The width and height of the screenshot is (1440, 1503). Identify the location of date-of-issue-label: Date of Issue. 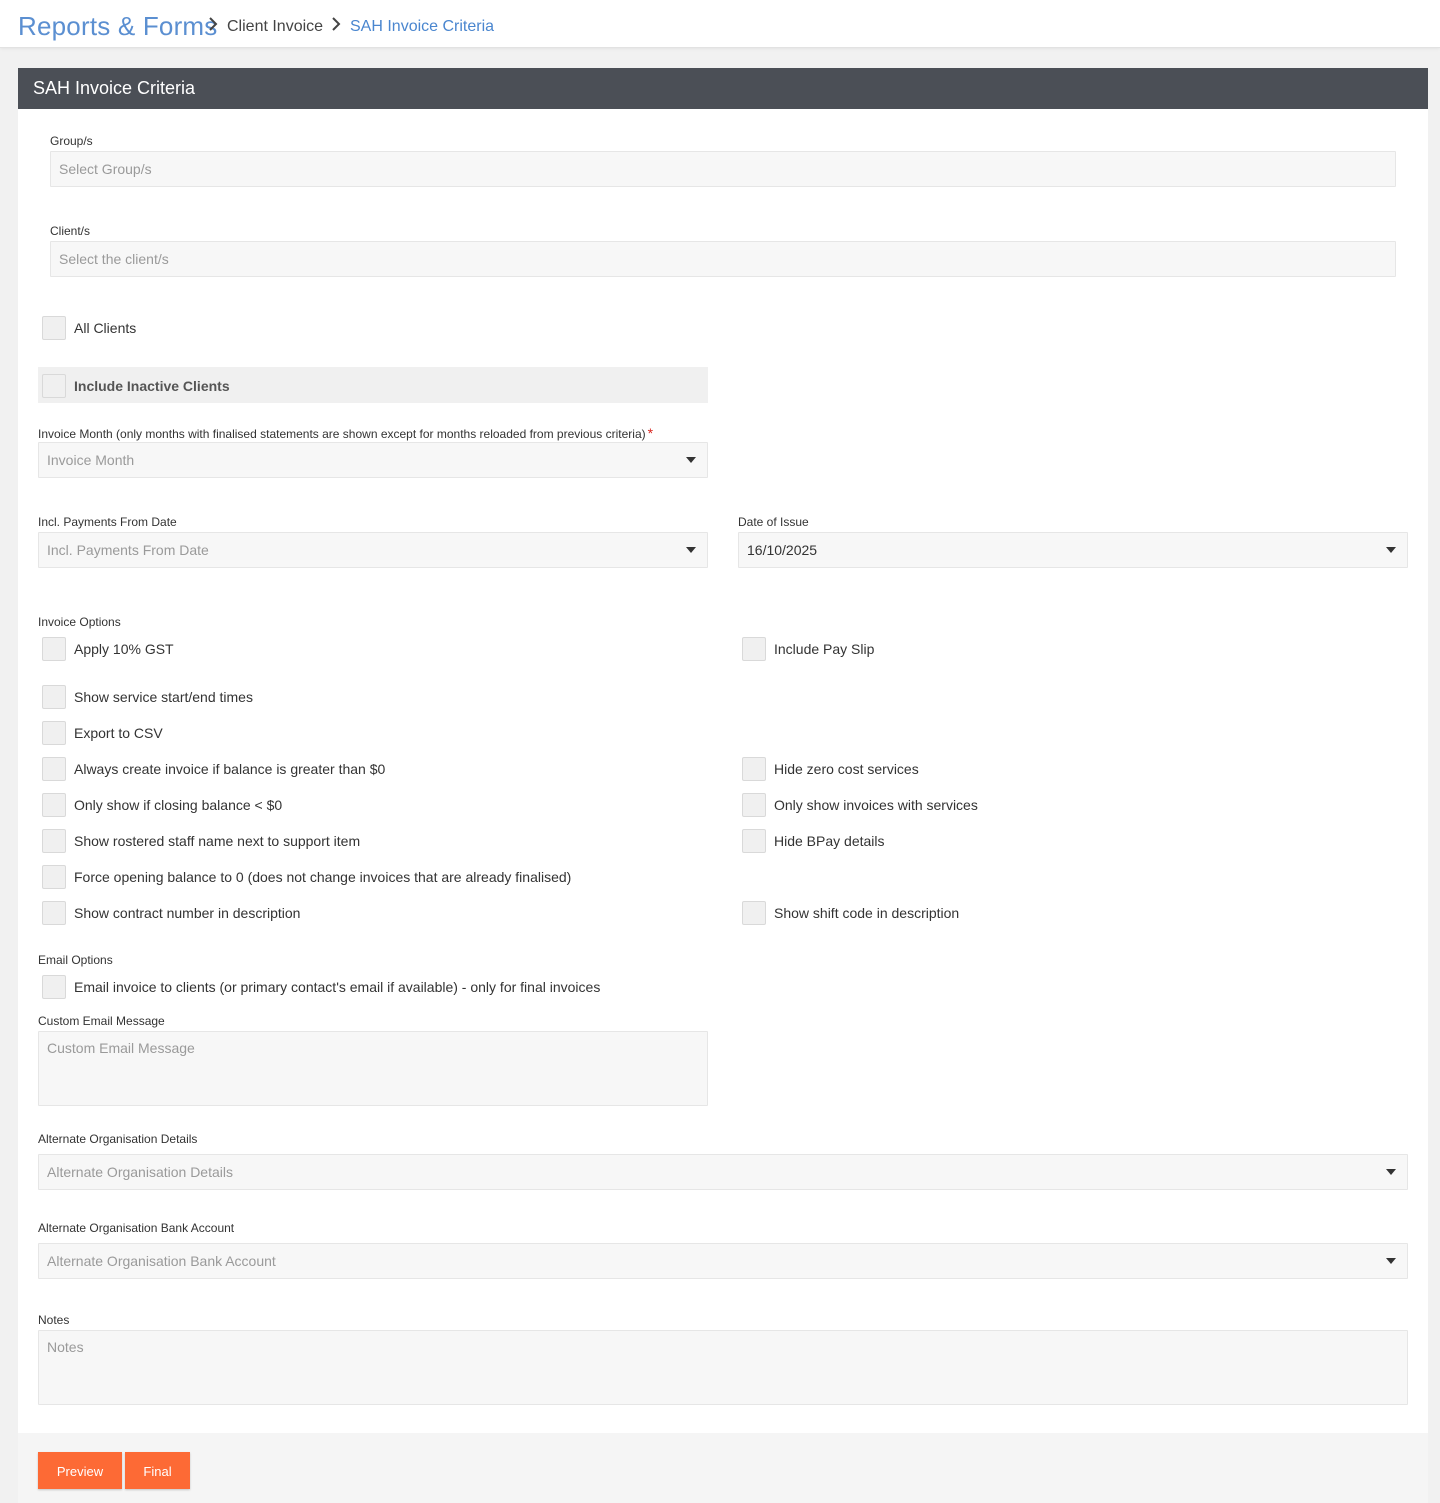
(773, 522).